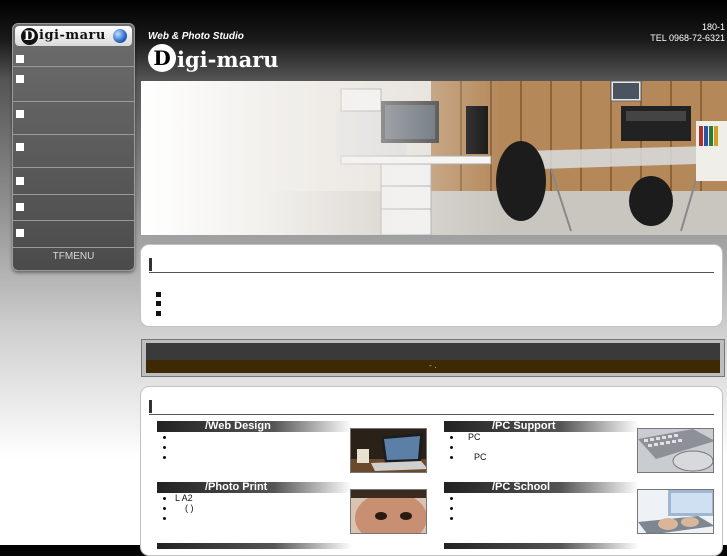  What do you see at coordinates (388, 450) in the screenshot?
I see `laptop-photo` at bounding box center [388, 450].